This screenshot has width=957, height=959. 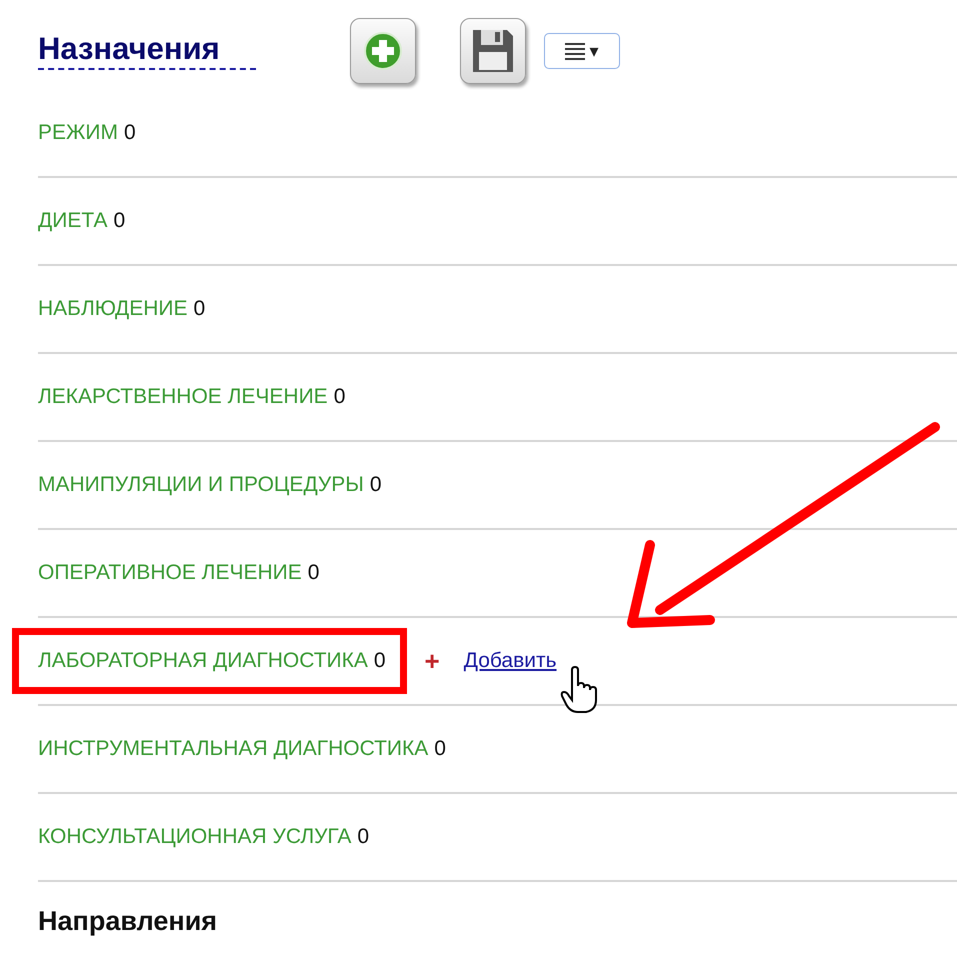 What do you see at coordinates (493, 51) in the screenshot?
I see `save-button` at bounding box center [493, 51].